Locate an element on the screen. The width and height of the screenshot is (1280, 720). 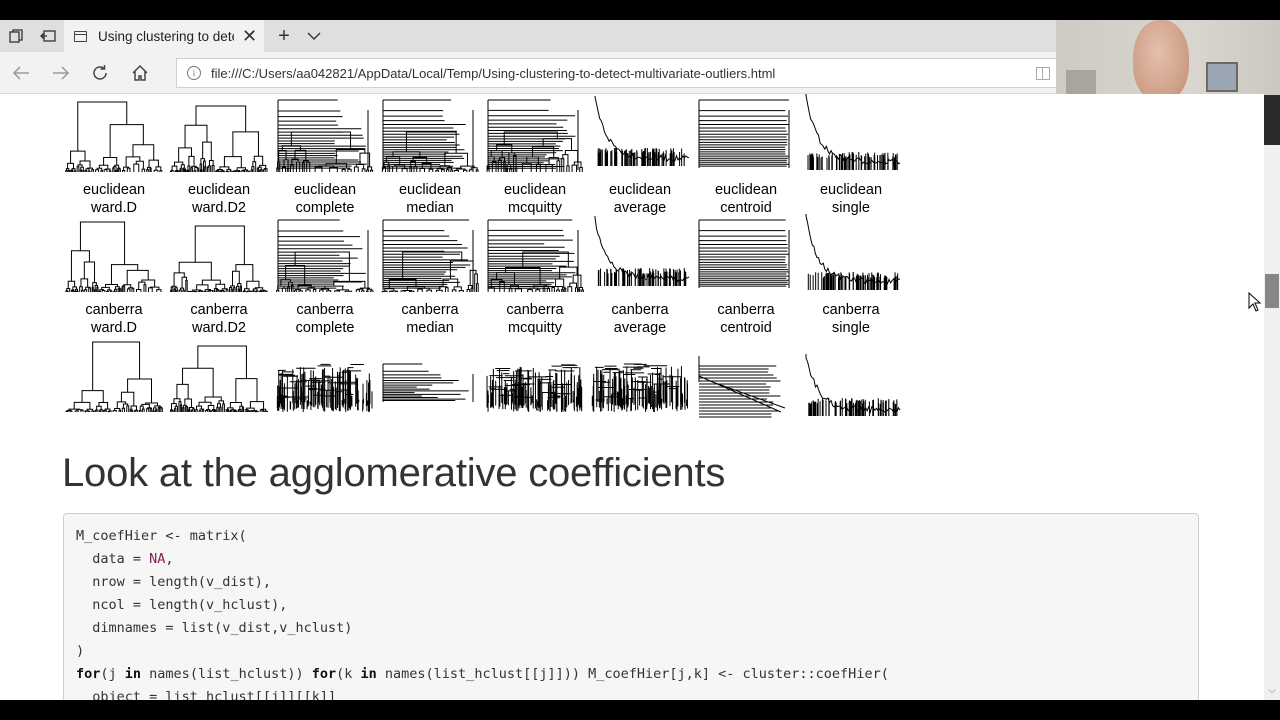
scrollbar-thumb is located at coordinates (1272, 291).